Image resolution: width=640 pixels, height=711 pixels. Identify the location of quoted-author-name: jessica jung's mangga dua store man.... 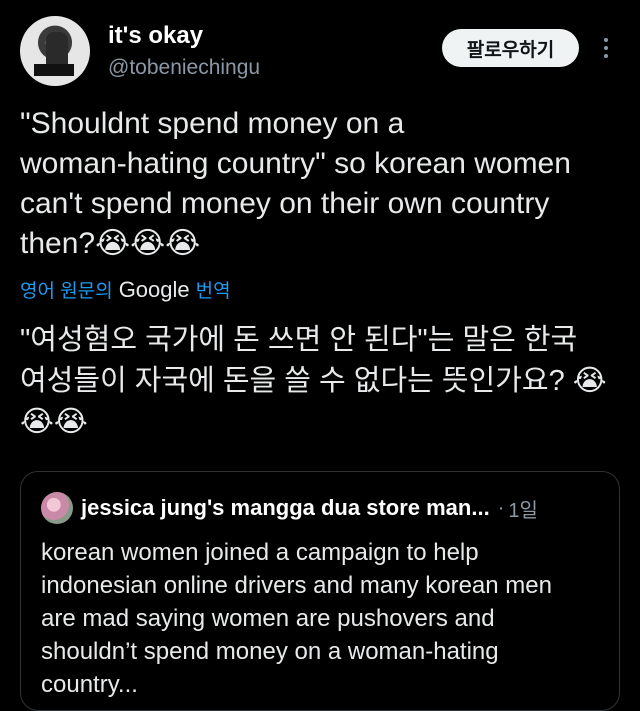
(285, 508).